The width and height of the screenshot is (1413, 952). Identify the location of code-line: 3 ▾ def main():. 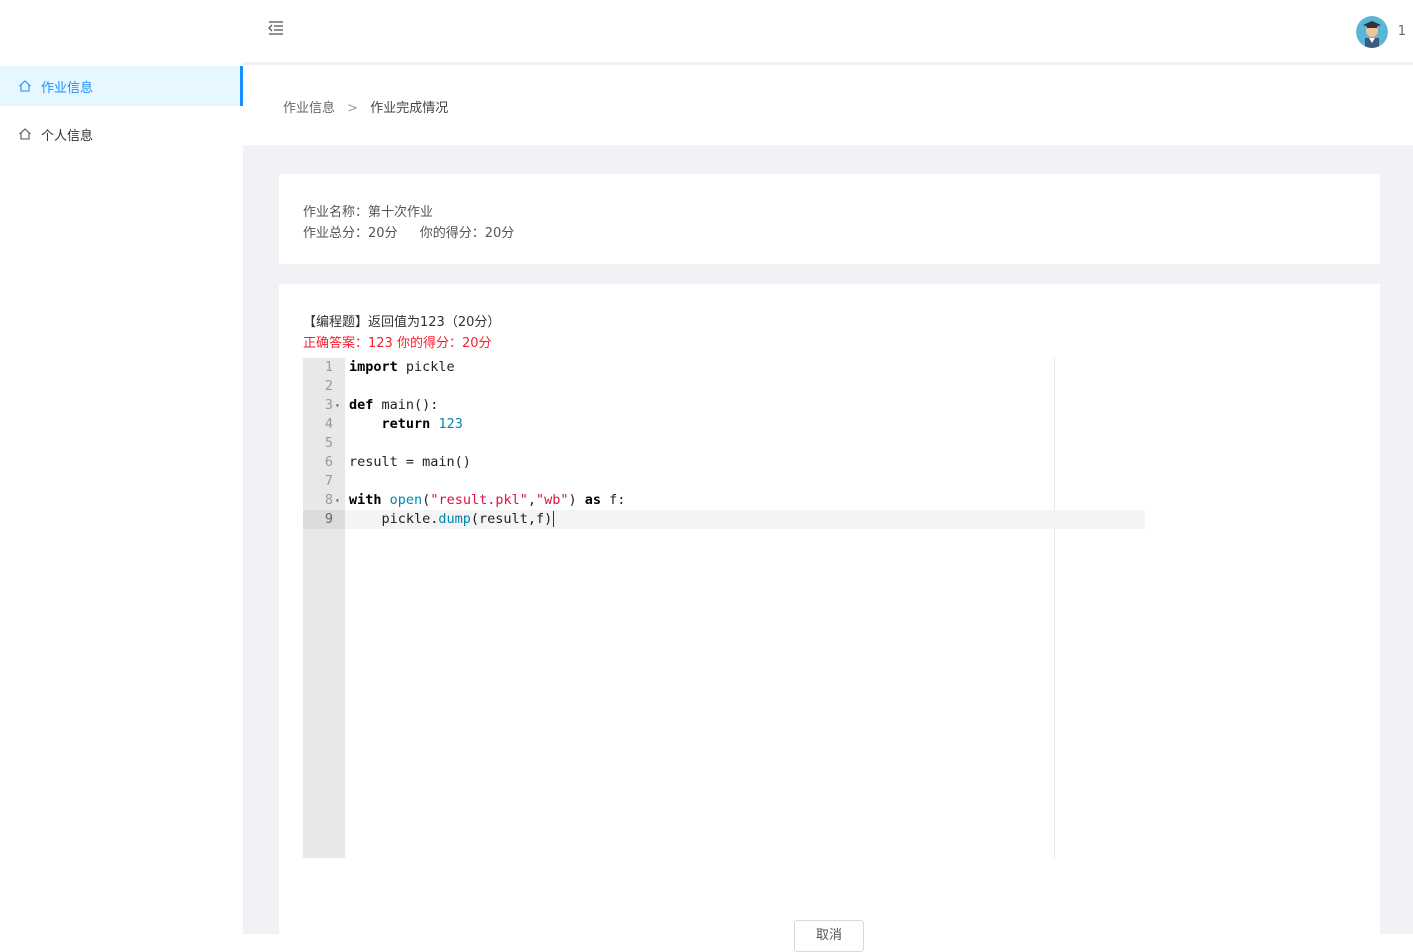
(724, 405).